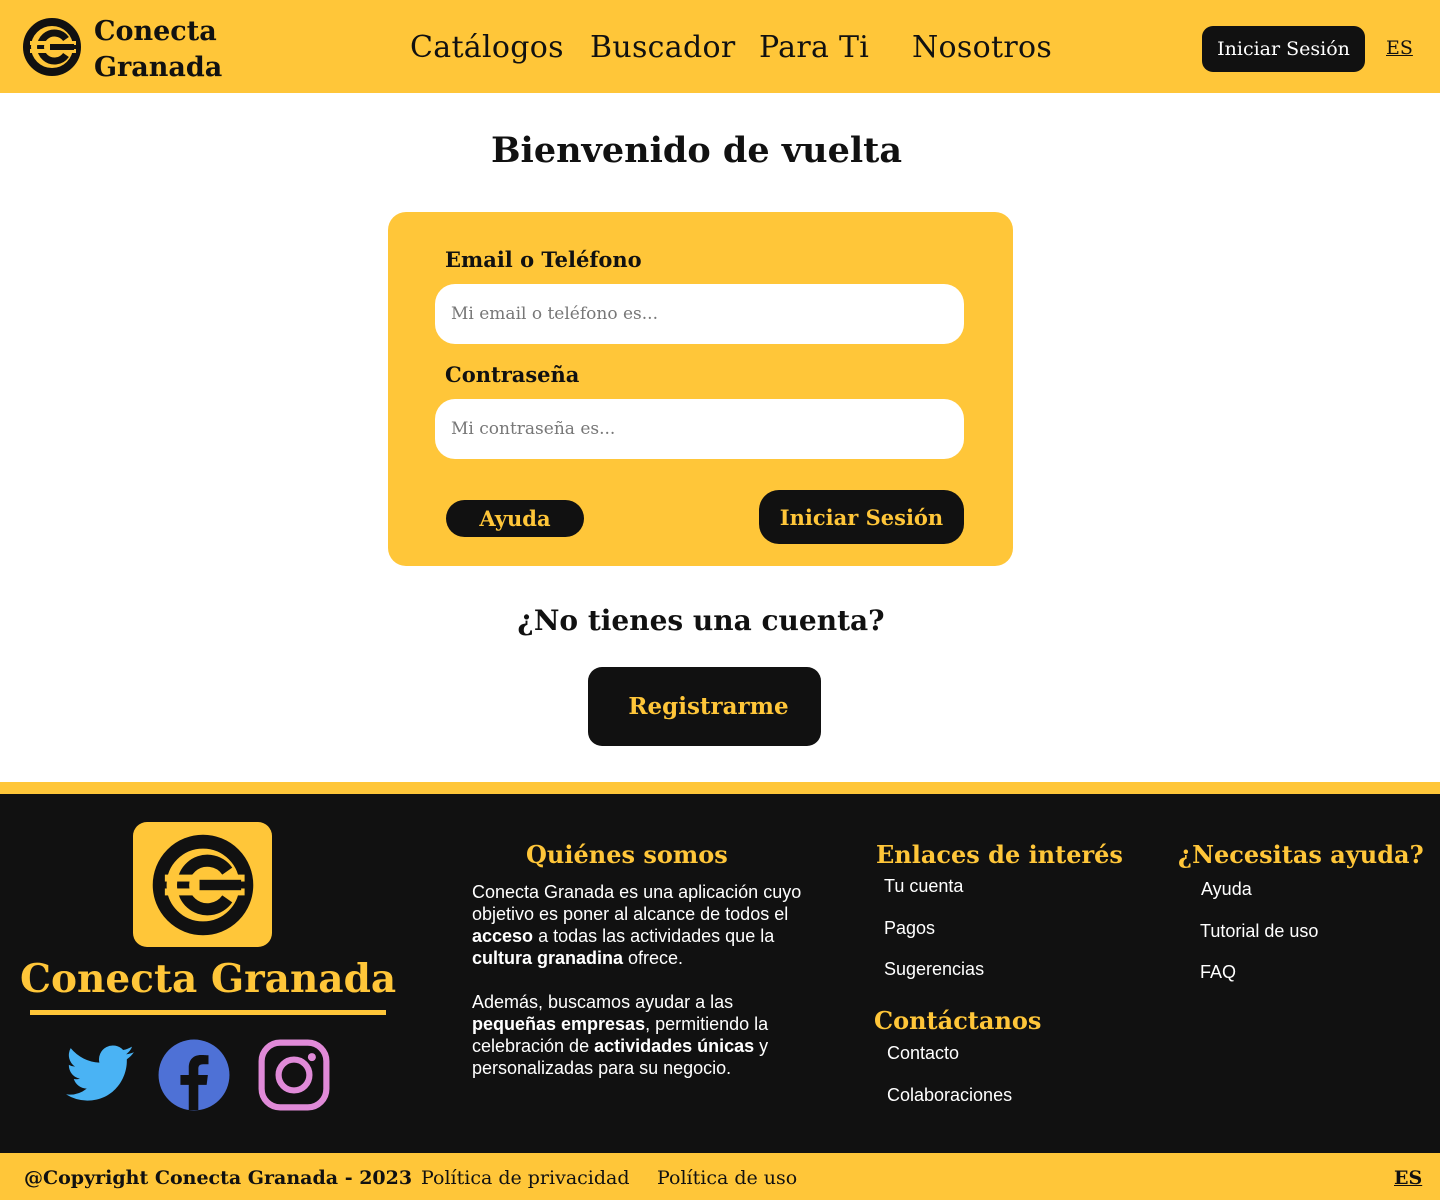 This screenshot has height=1200, width=1440. Describe the element at coordinates (155, 31) in the screenshot. I see `brand-line-1: Conecta` at that location.